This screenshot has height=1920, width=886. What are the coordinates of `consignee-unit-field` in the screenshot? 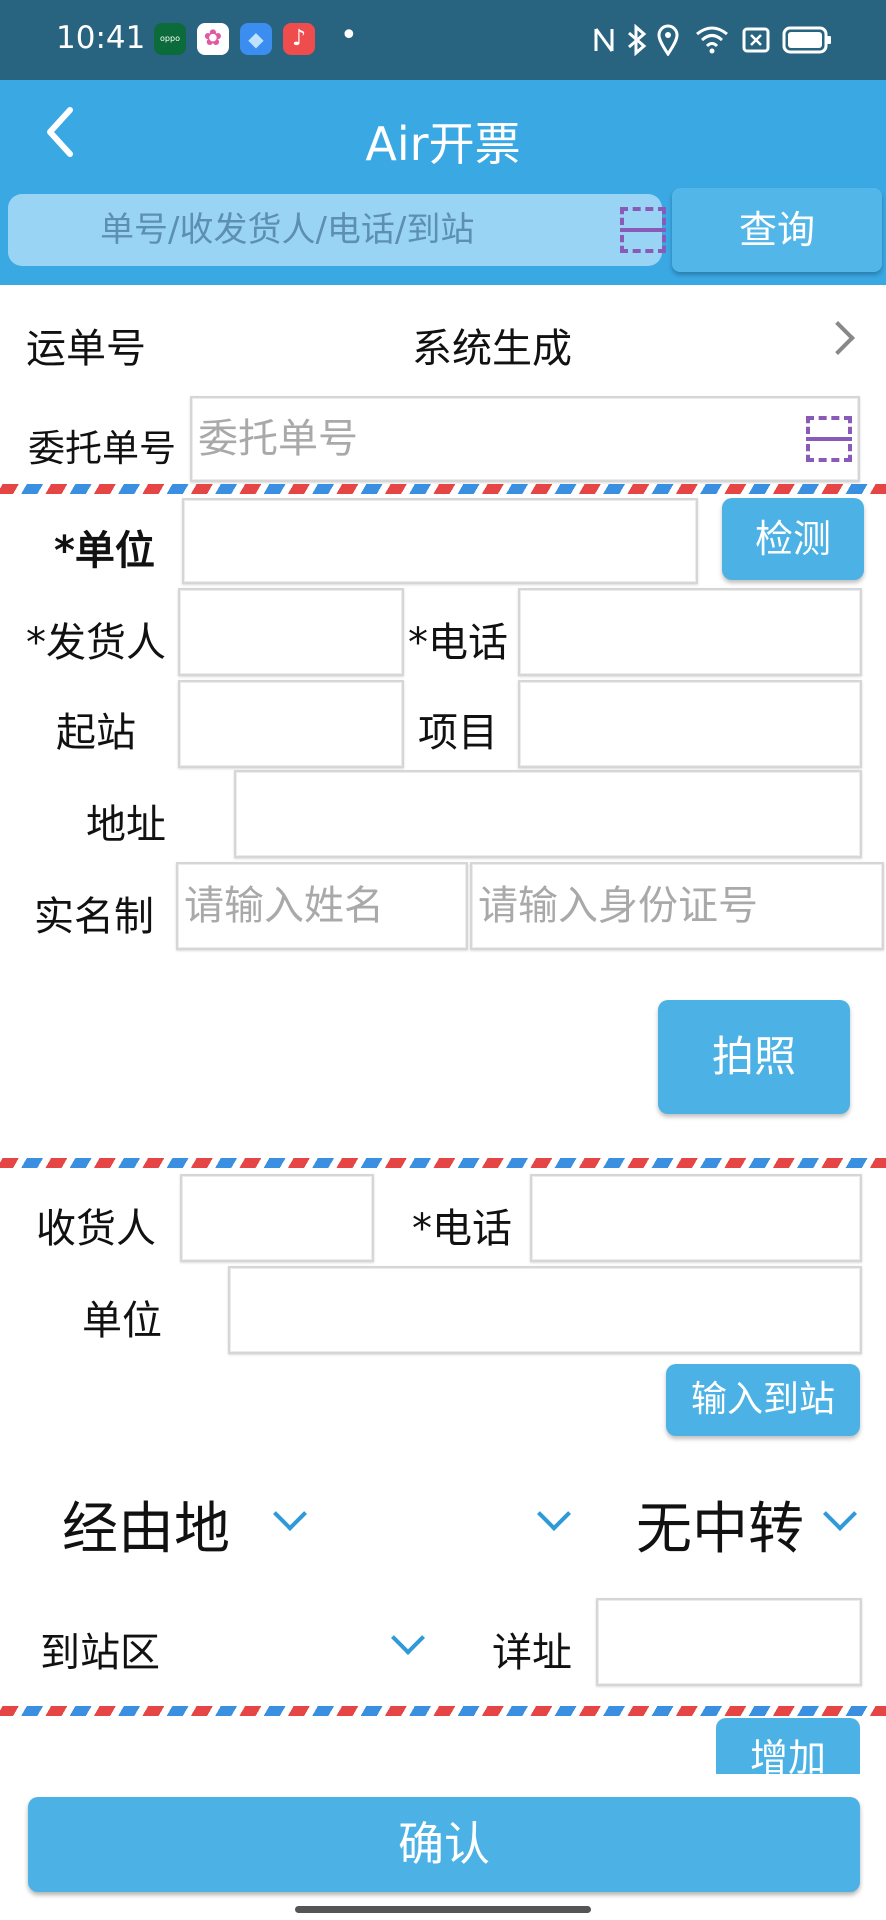 It's located at (545, 1310).